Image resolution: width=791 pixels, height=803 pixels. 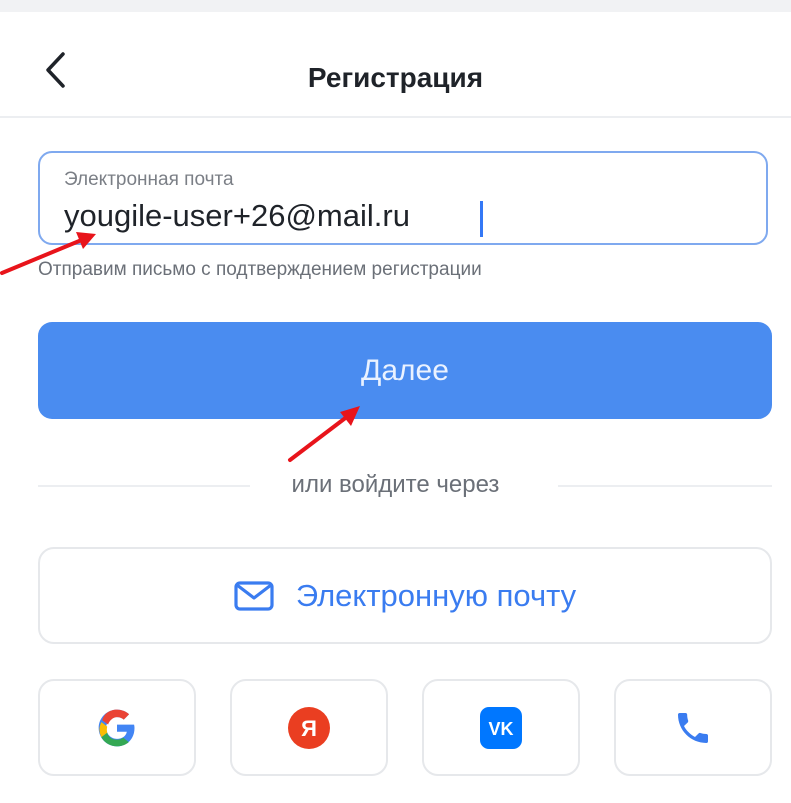 What do you see at coordinates (395, 484) in the screenshot?
I see `separator-text: или войдите через` at bounding box center [395, 484].